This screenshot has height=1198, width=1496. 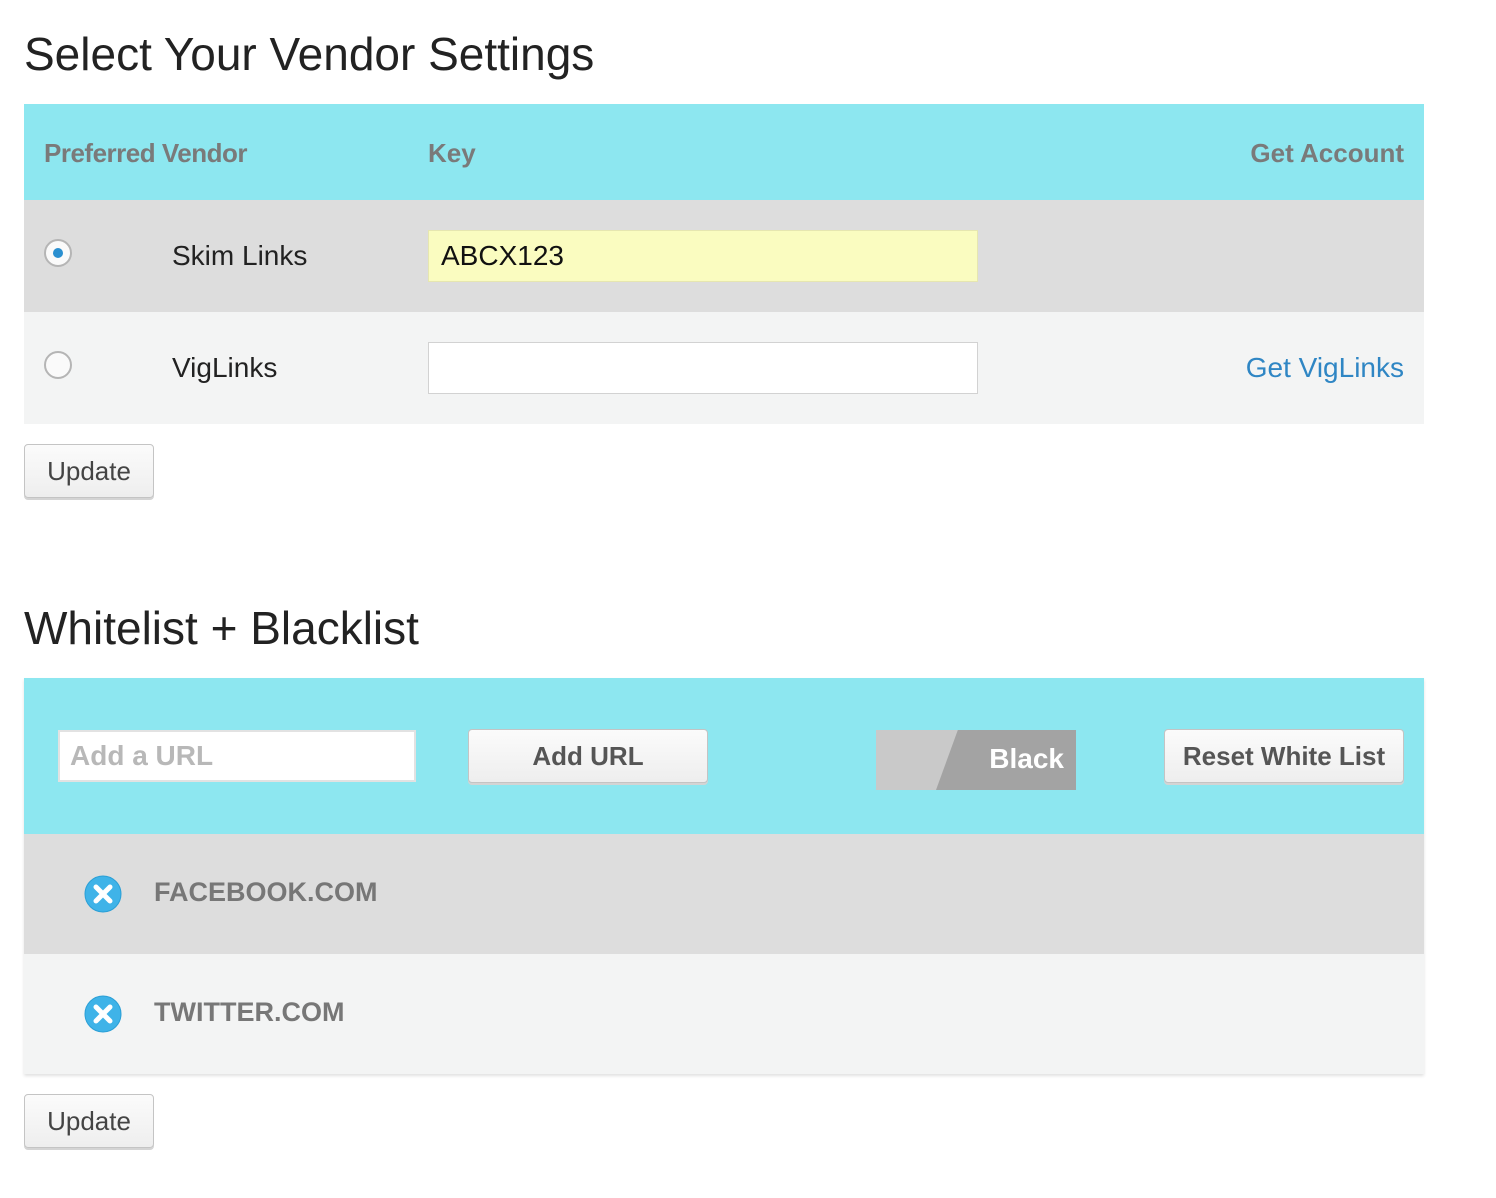 What do you see at coordinates (588, 756) in the screenshot?
I see `add-url-button: Add URL` at bounding box center [588, 756].